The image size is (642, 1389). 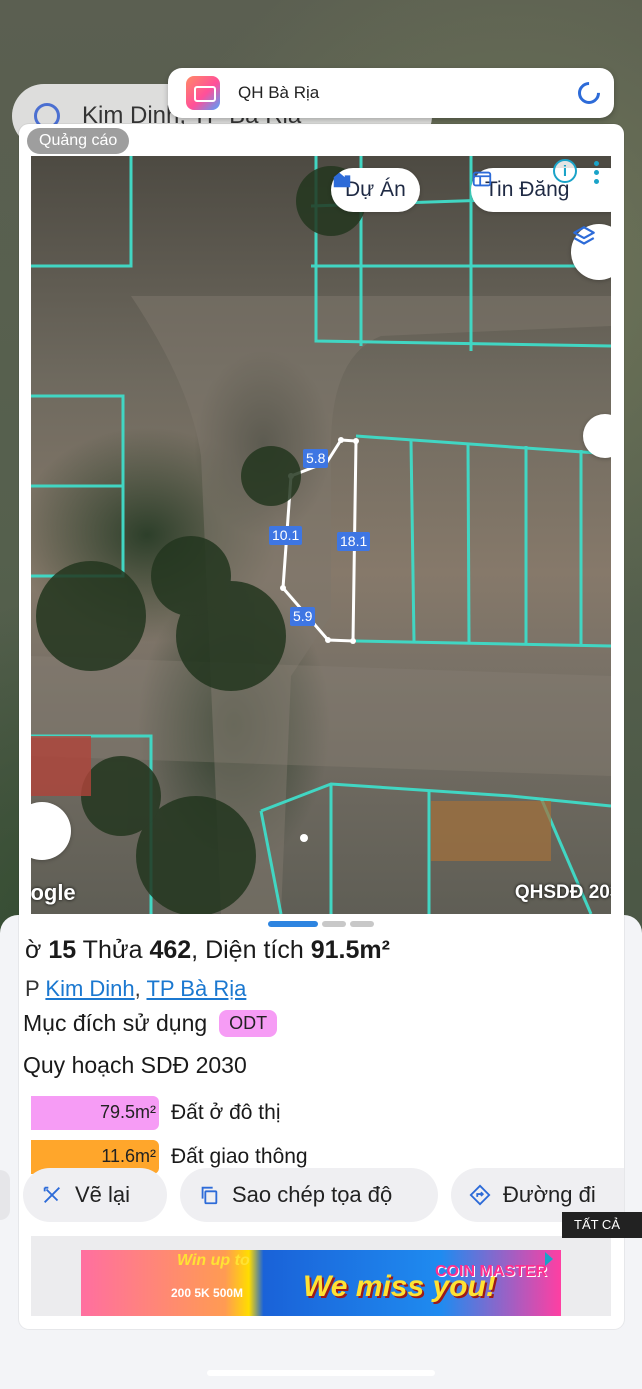 I want to click on banner-prizes: 200 5K 500M, so click(x=207, y=1293).